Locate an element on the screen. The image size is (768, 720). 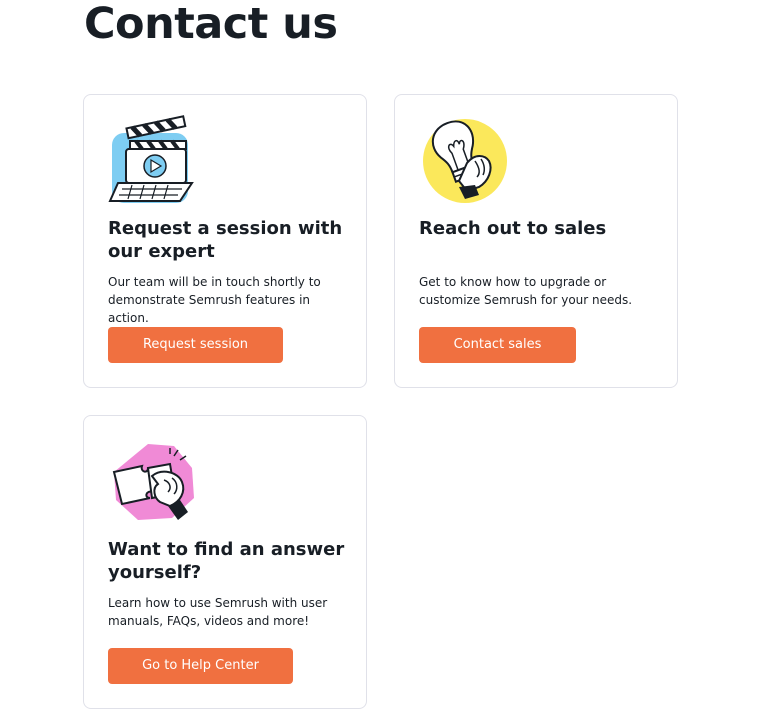
card-title: Want to find an answer yourself? is located at coordinates (226, 561).